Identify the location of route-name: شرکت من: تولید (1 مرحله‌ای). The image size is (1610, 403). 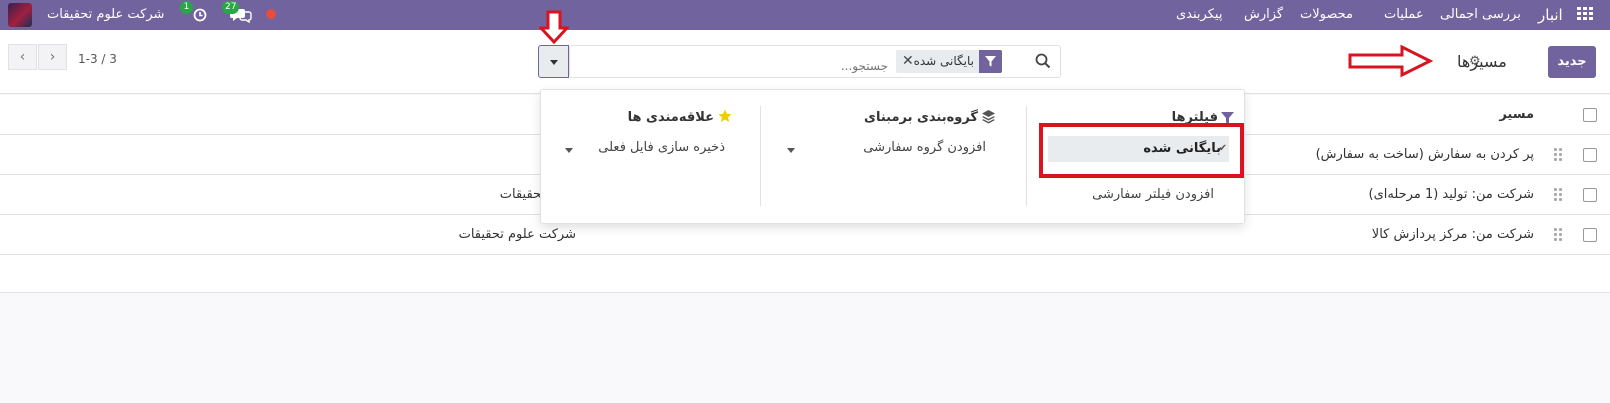
(1451, 194).